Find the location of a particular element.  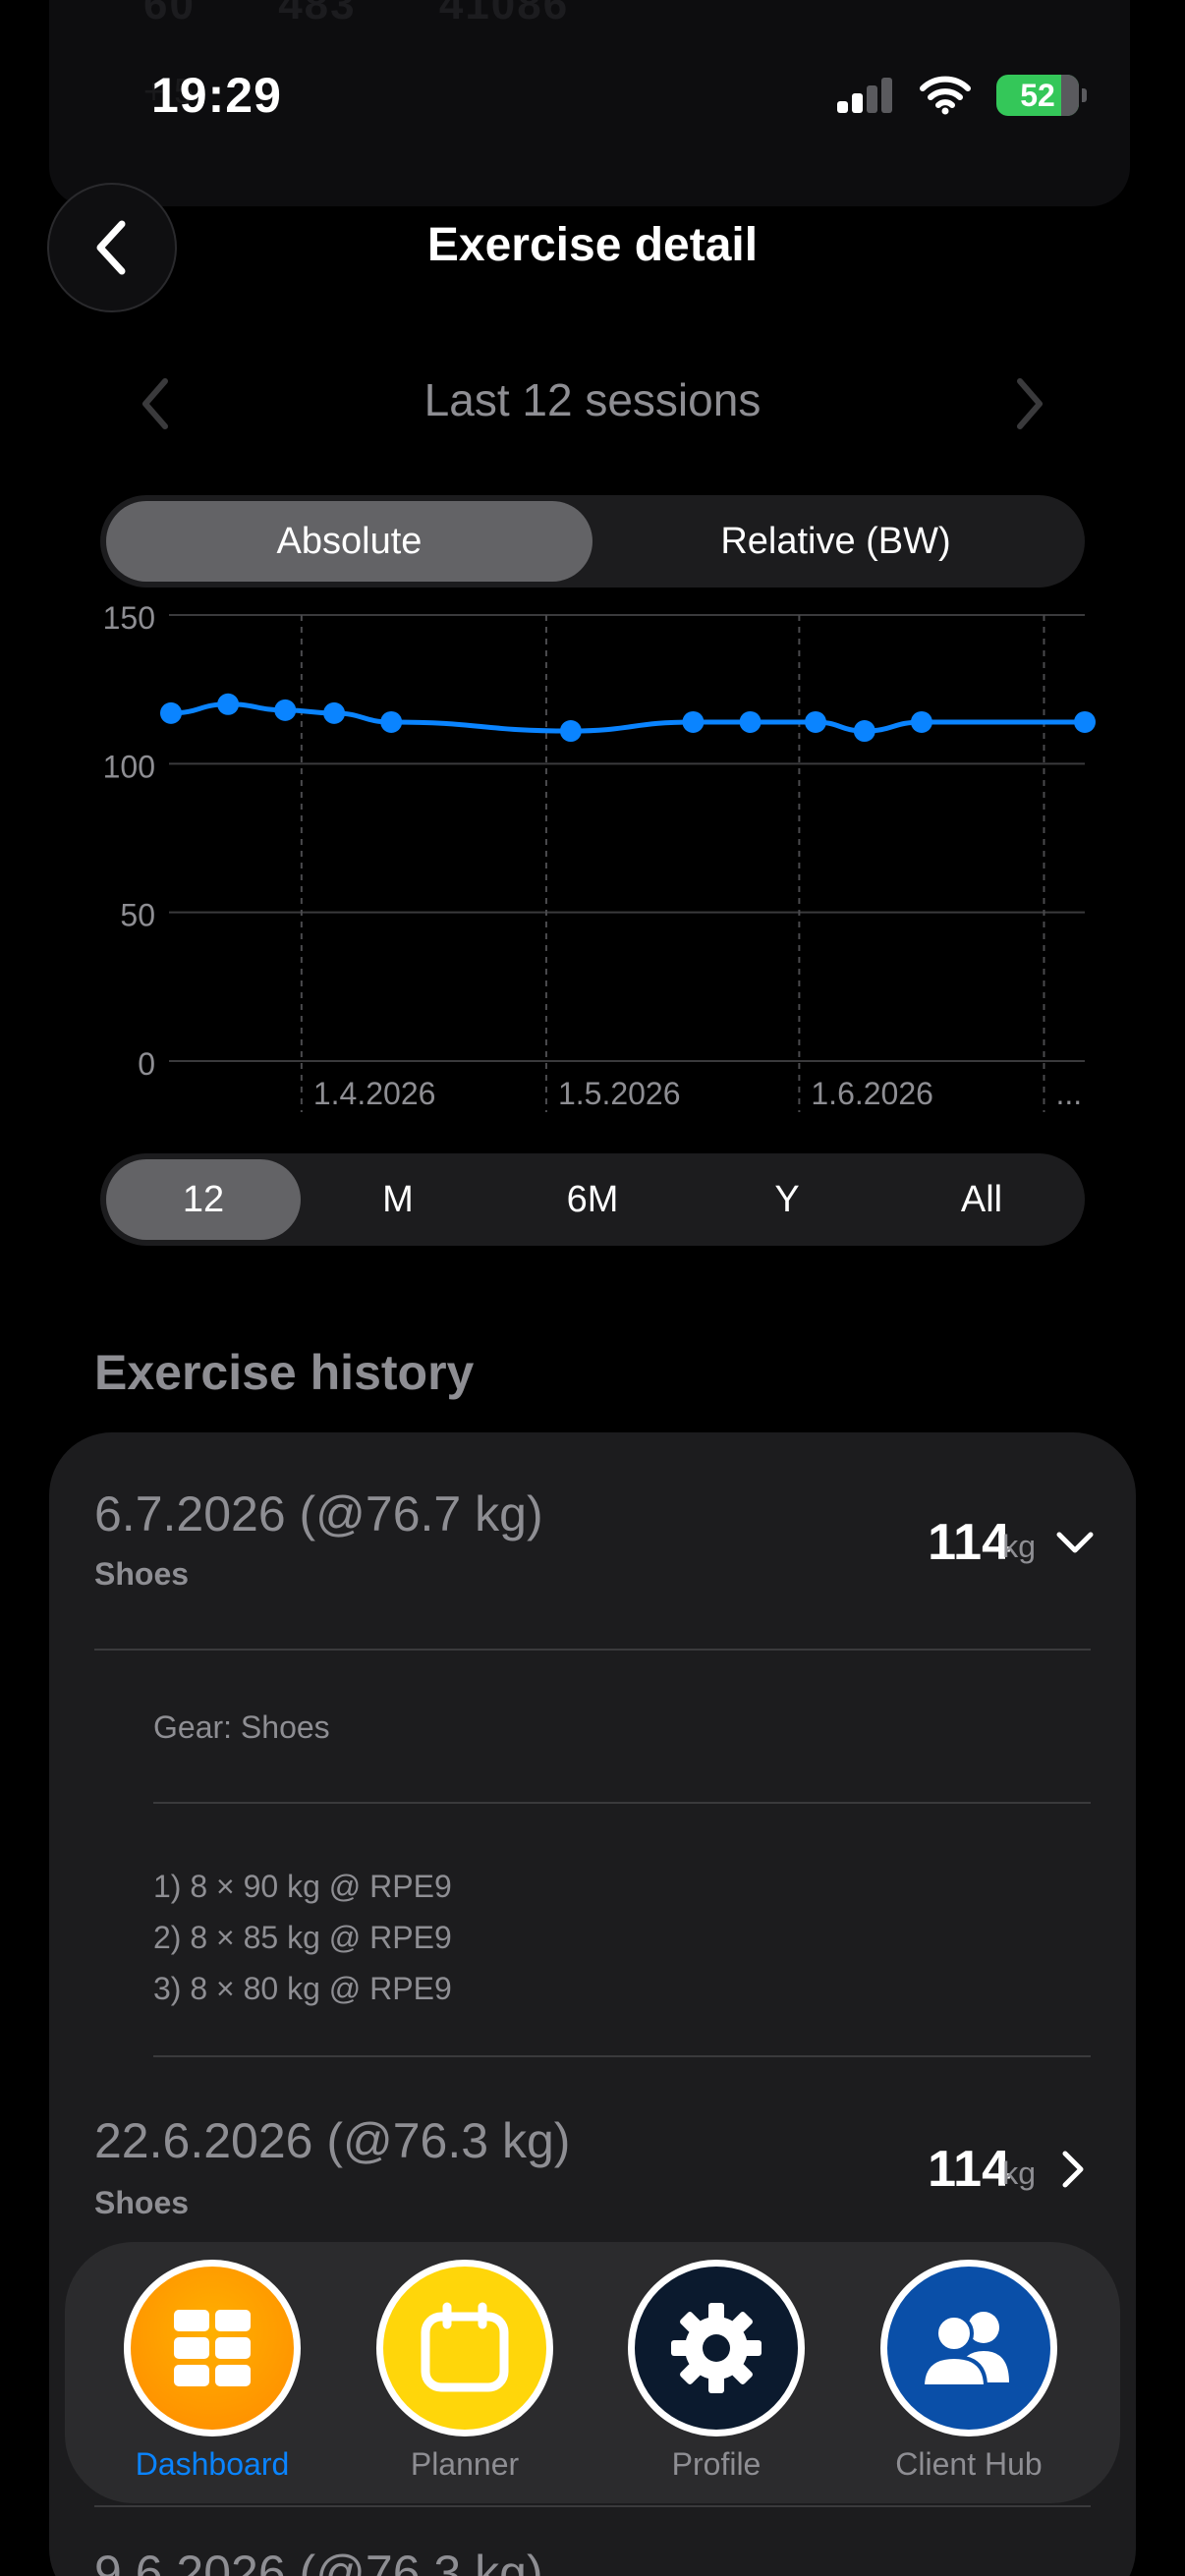

background-values: 60 483 41086 is located at coordinates (356, 14).